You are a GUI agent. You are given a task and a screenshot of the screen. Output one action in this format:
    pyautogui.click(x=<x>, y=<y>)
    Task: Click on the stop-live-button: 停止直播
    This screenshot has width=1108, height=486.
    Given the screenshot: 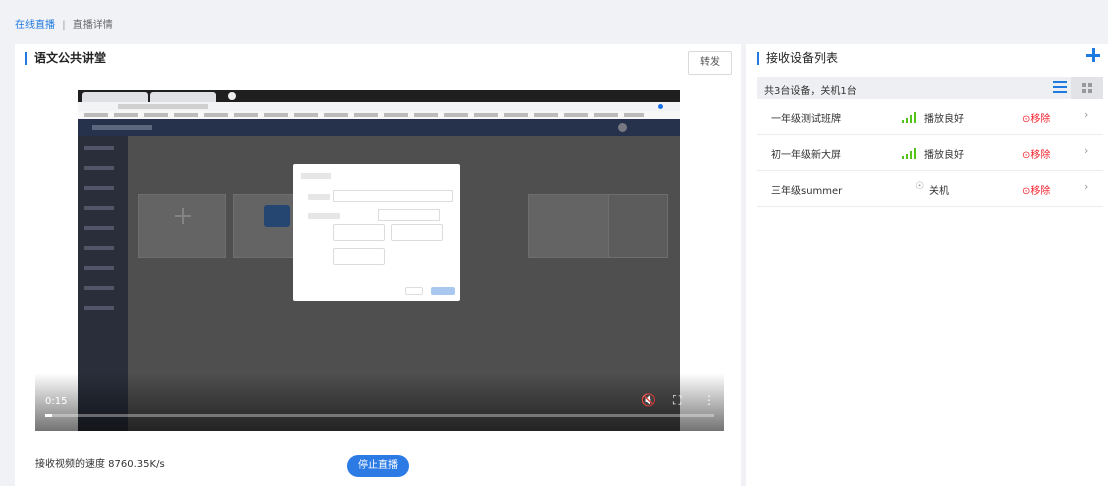 What is the action you would take?
    pyautogui.click(x=378, y=466)
    